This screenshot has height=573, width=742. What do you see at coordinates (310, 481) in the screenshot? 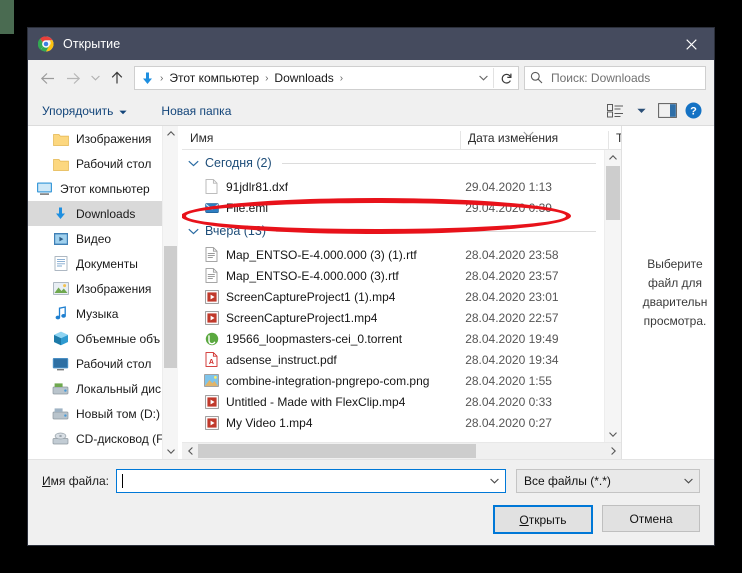
I see `filename-input` at bounding box center [310, 481].